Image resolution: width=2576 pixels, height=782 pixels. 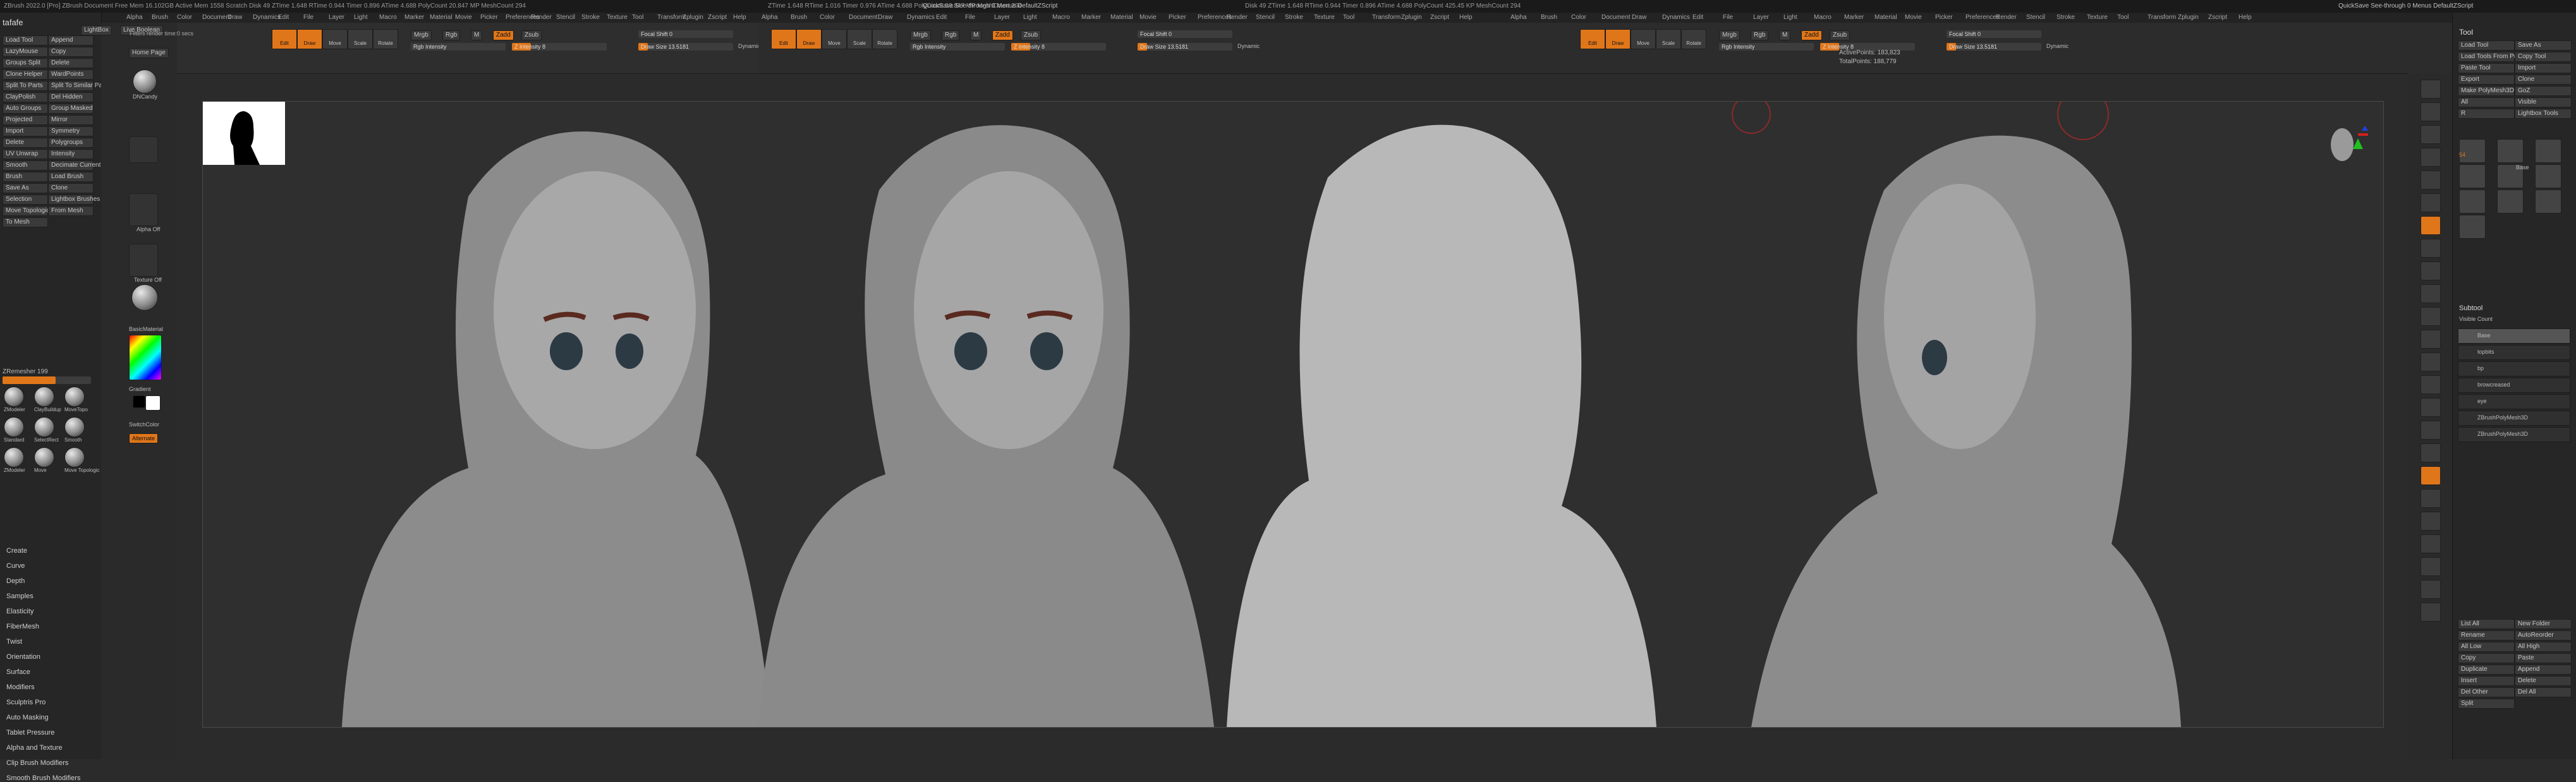 I want to click on z-intensity-slider: Z Intensity 8, so click(x=559, y=47).